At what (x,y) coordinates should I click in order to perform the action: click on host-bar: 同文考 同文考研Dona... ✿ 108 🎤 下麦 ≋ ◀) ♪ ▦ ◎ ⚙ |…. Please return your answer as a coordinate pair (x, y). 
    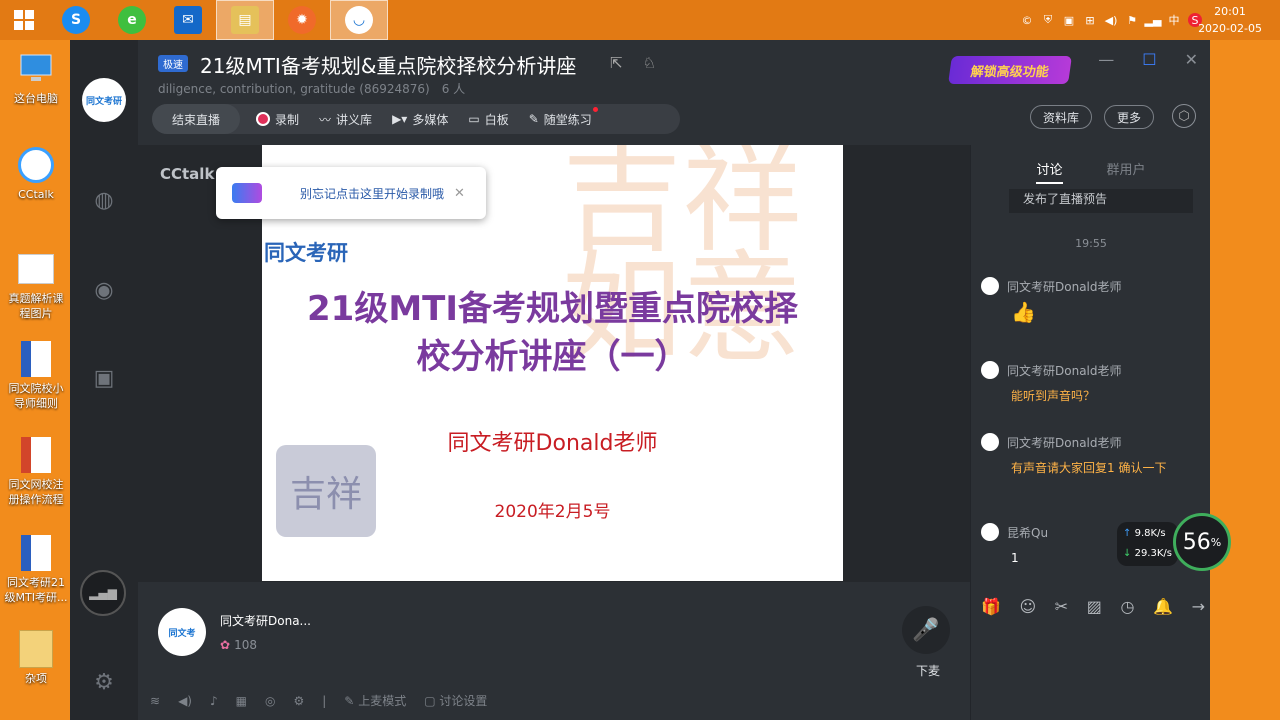
    Looking at the image, I should click on (554, 651).